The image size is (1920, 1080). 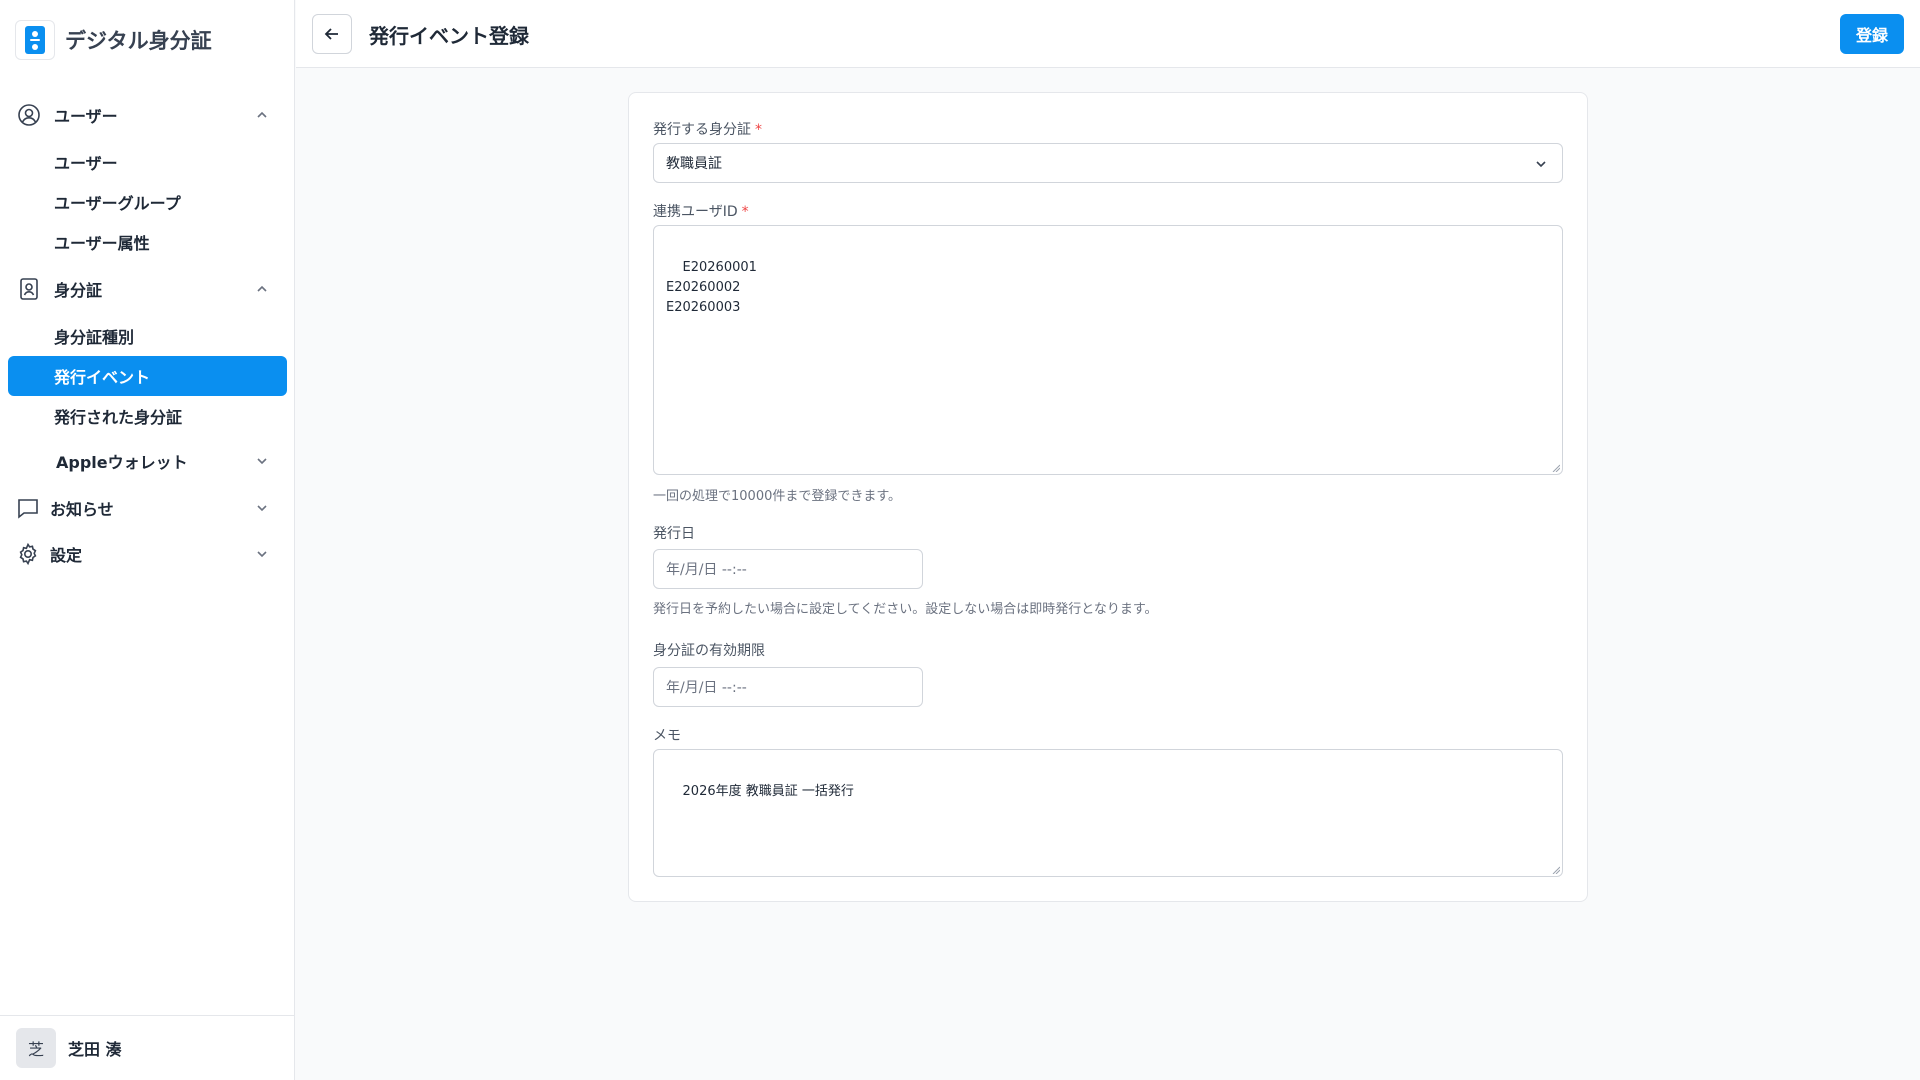 What do you see at coordinates (905, 609) in the screenshot?
I see `issue-date-hint: 発行日を予約したい場合に設定してください。設定しない場合は即時発行となります。` at bounding box center [905, 609].